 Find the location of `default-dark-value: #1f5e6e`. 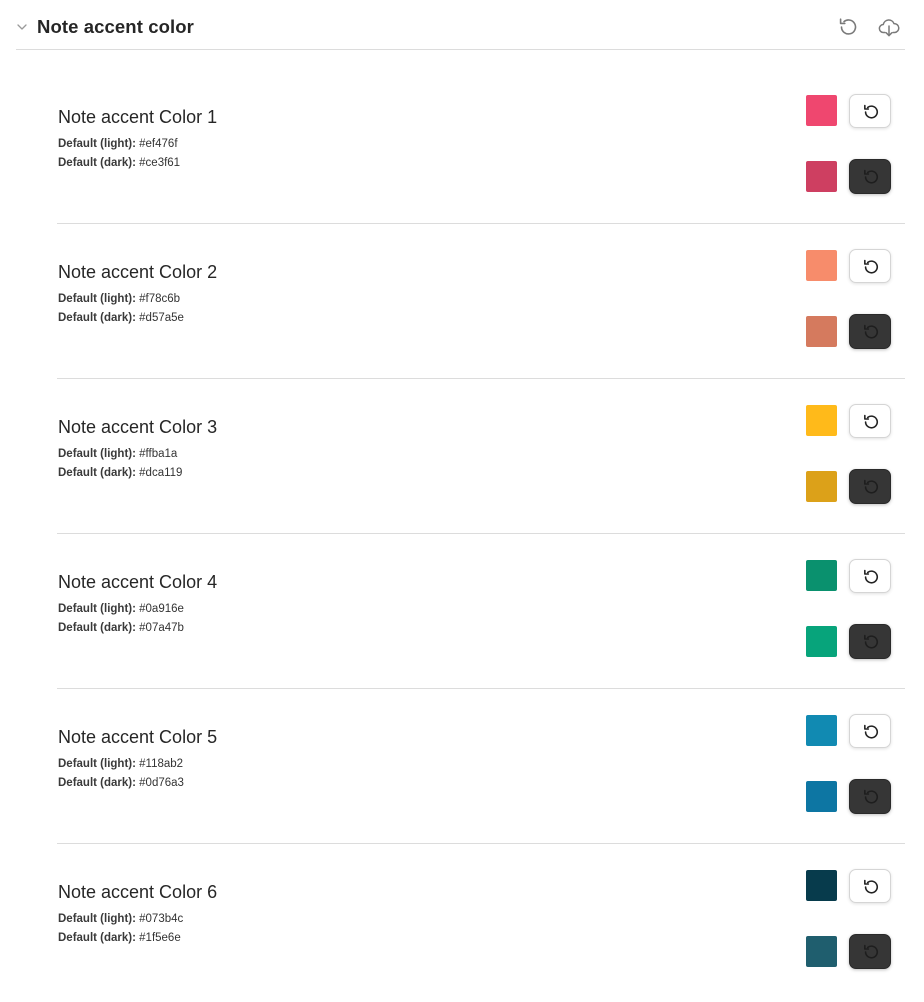

default-dark-value: #1f5e6e is located at coordinates (160, 938).